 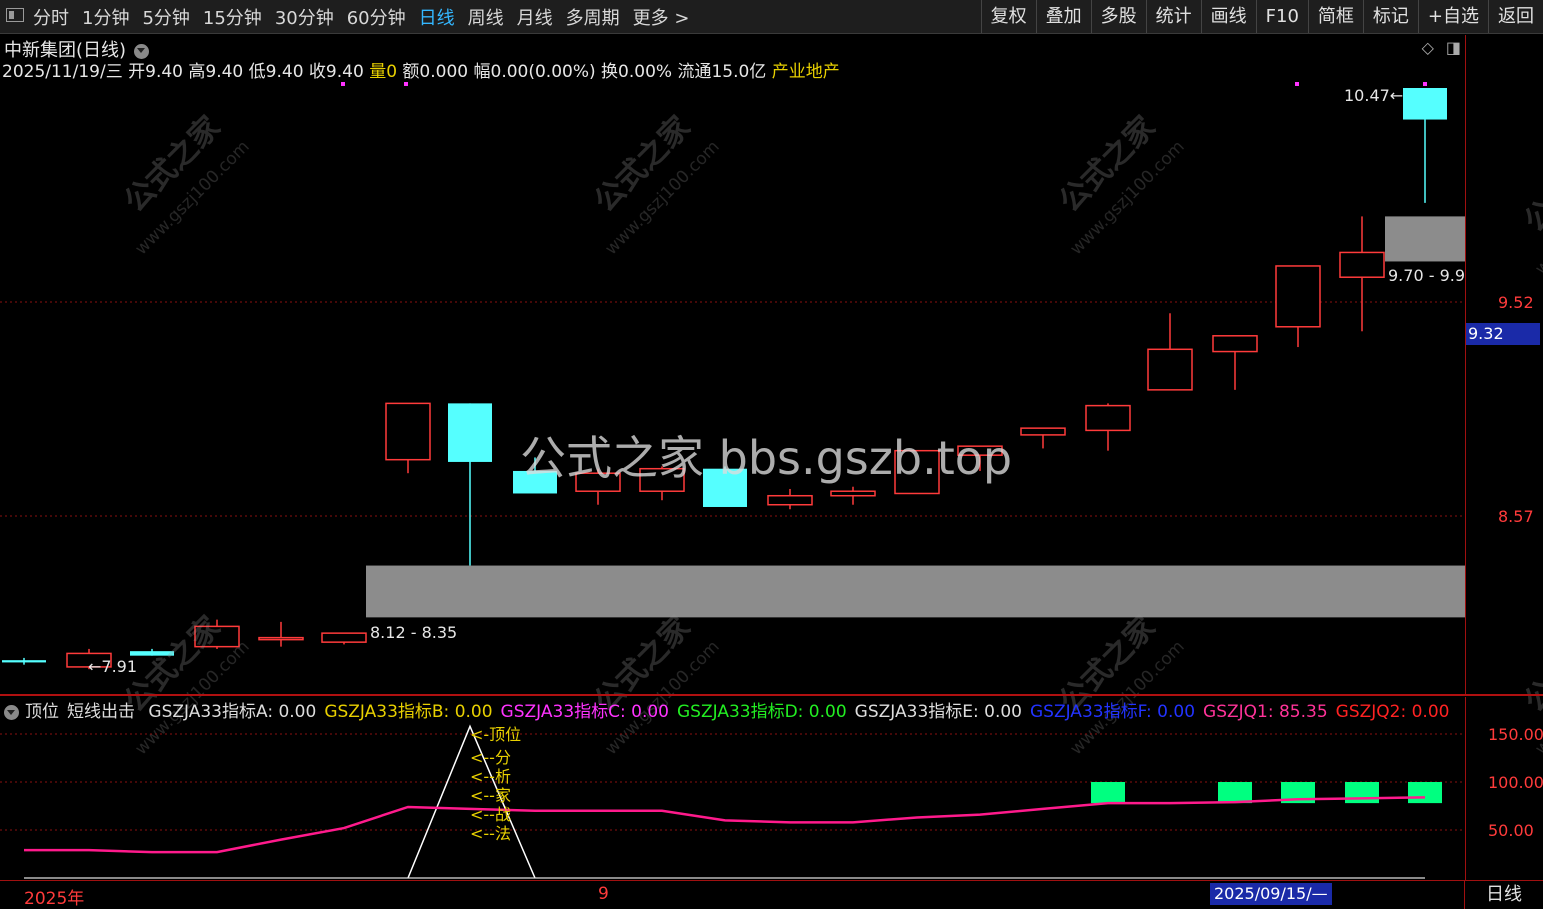 What do you see at coordinates (766, 458) in the screenshot?
I see `watermark: 公式之家 bbs.gszb.top` at bounding box center [766, 458].